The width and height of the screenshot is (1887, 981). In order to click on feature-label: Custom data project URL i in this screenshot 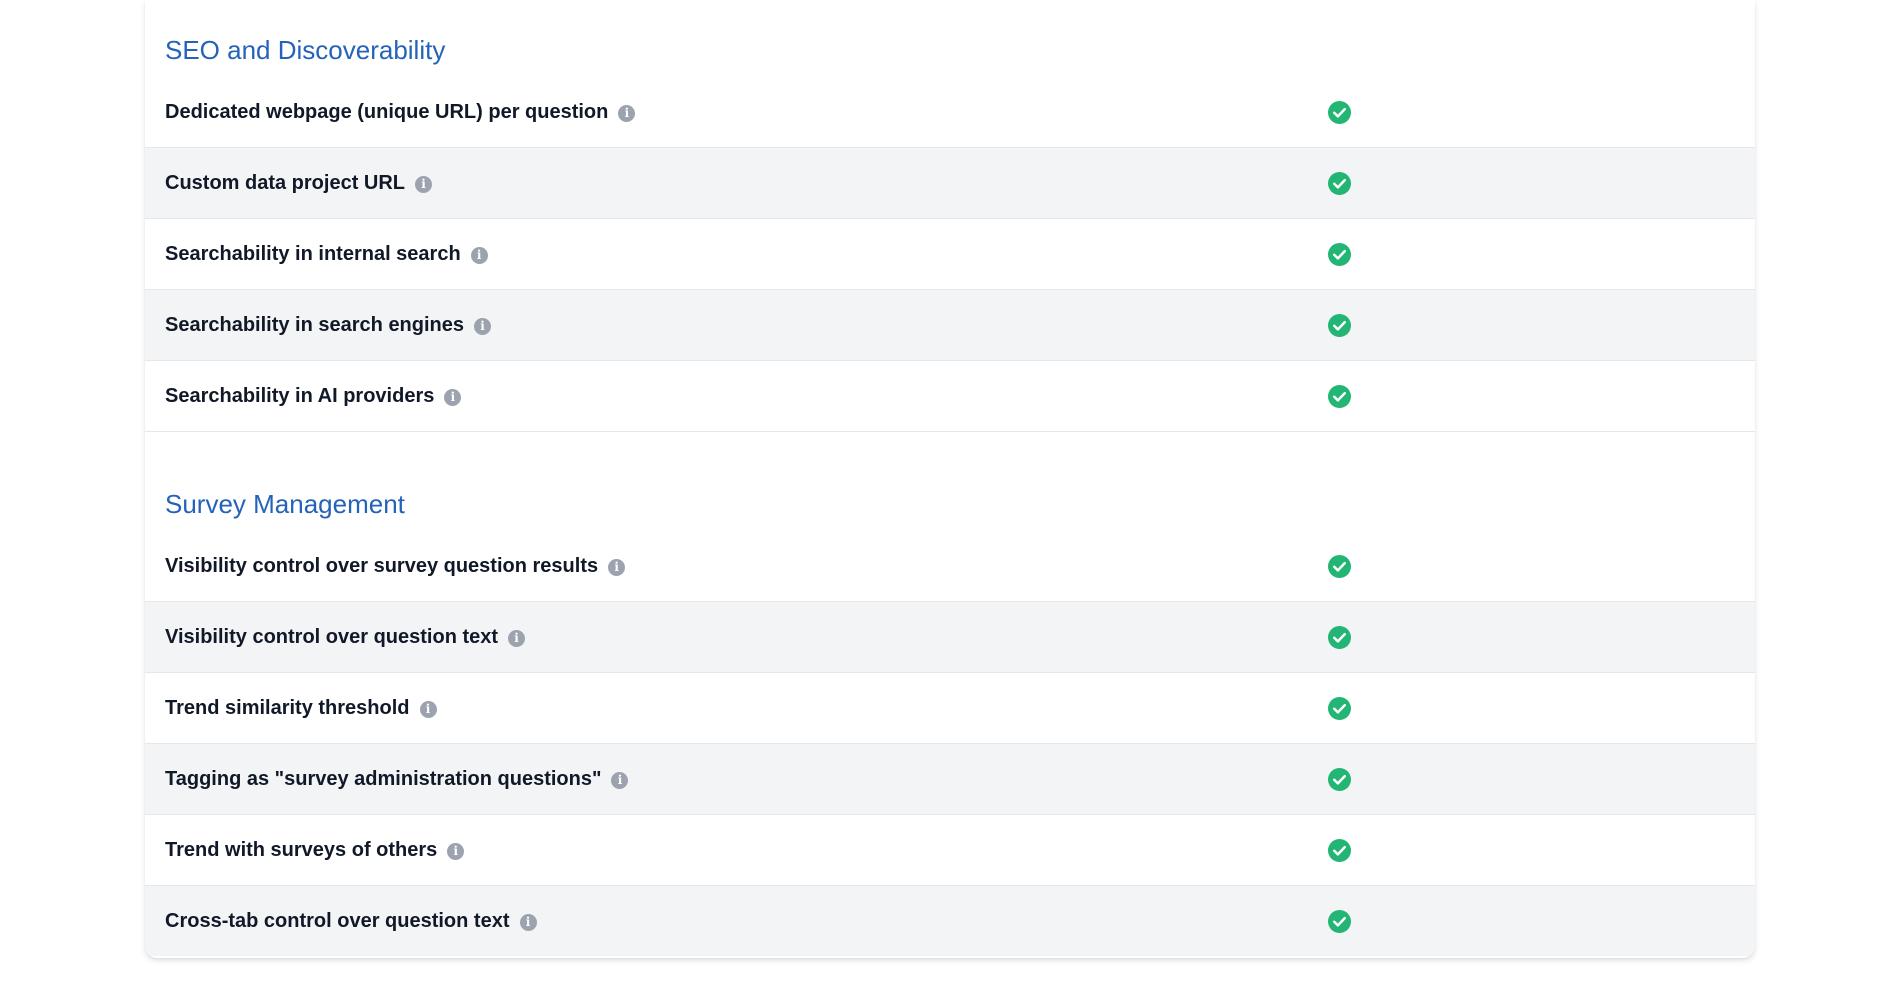, I will do `click(299, 183)`.